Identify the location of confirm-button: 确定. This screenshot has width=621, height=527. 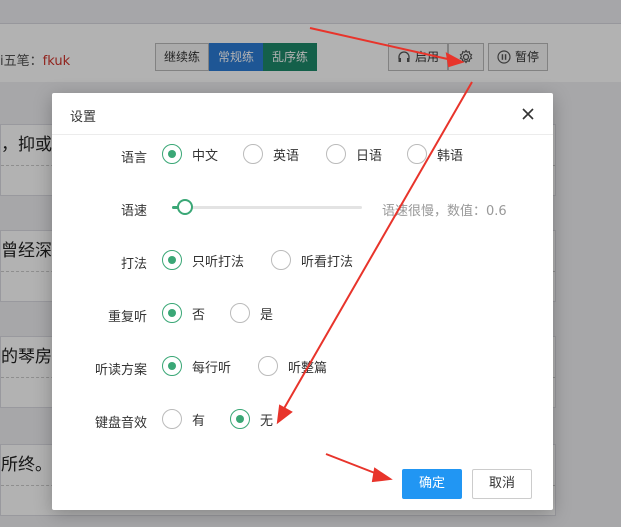
(432, 484).